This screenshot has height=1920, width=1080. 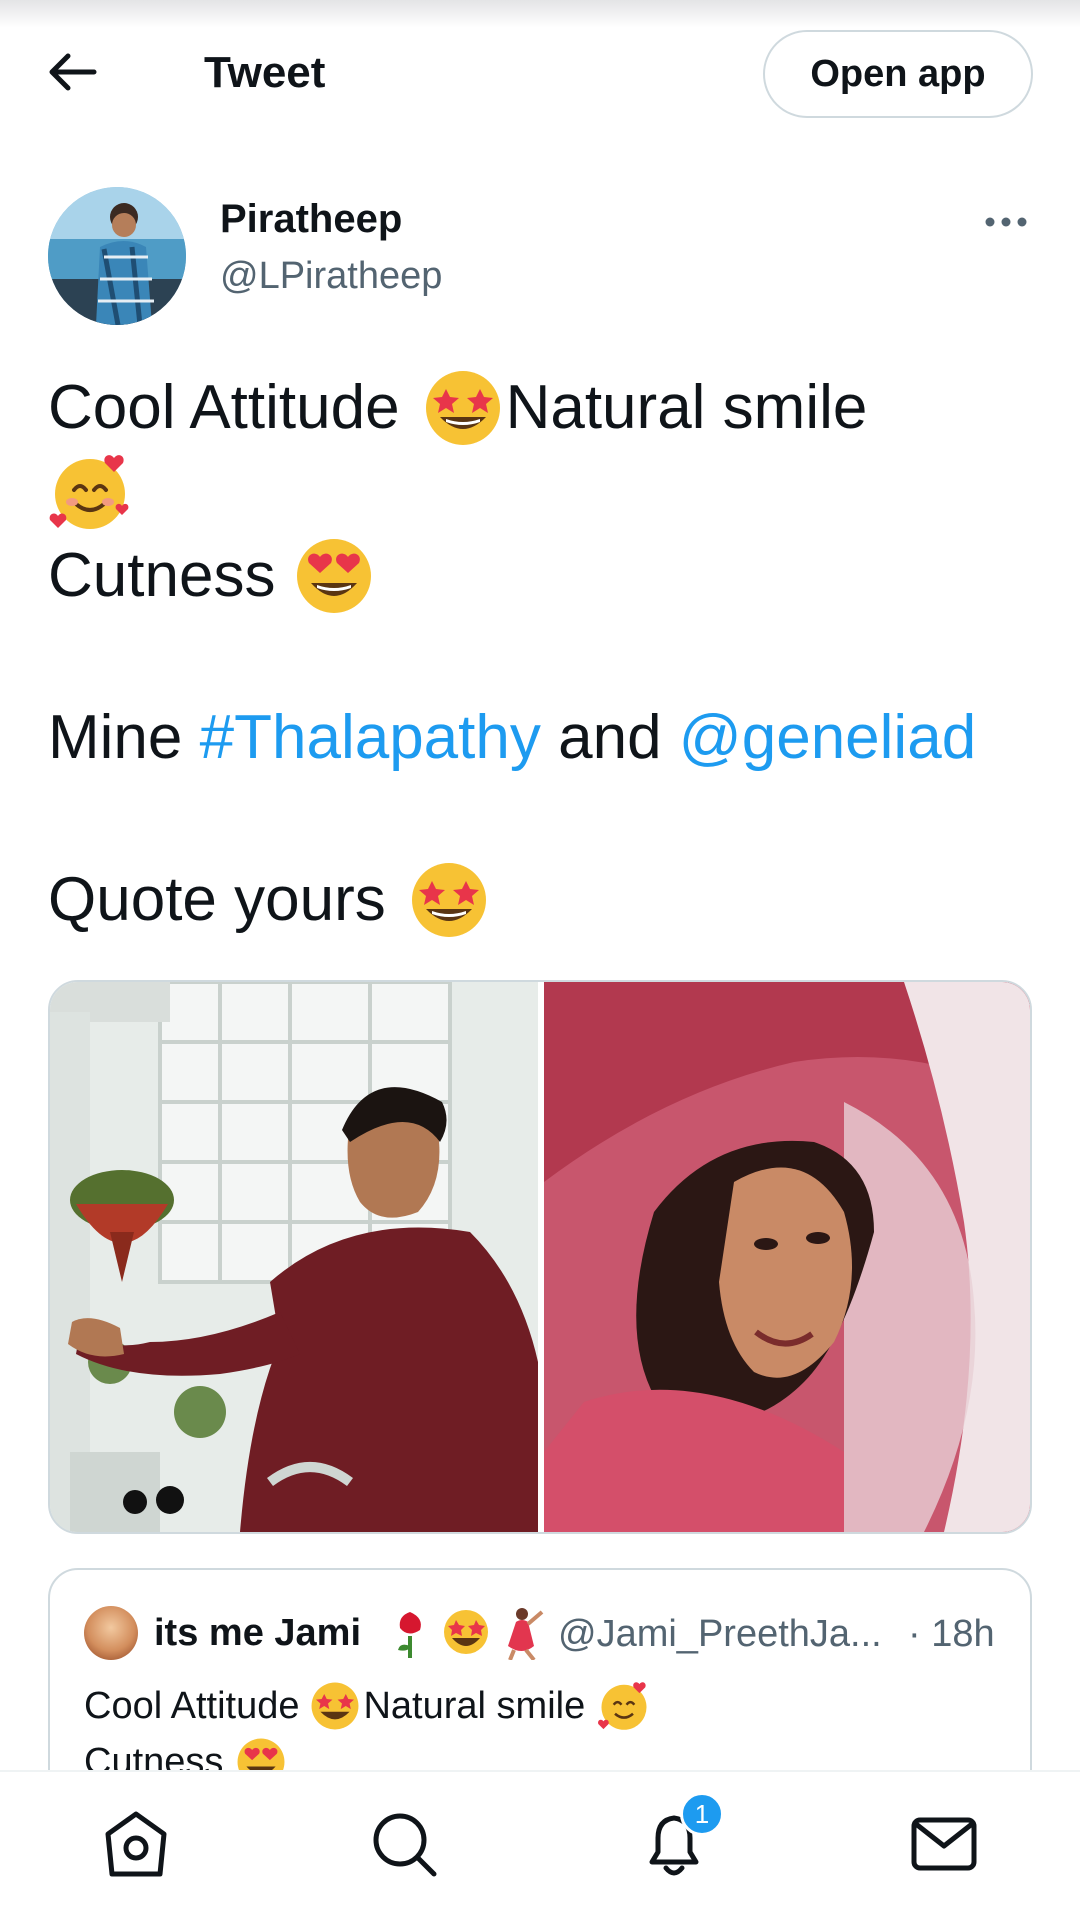 I want to click on mention-link: @geneliad, so click(x=827, y=738).